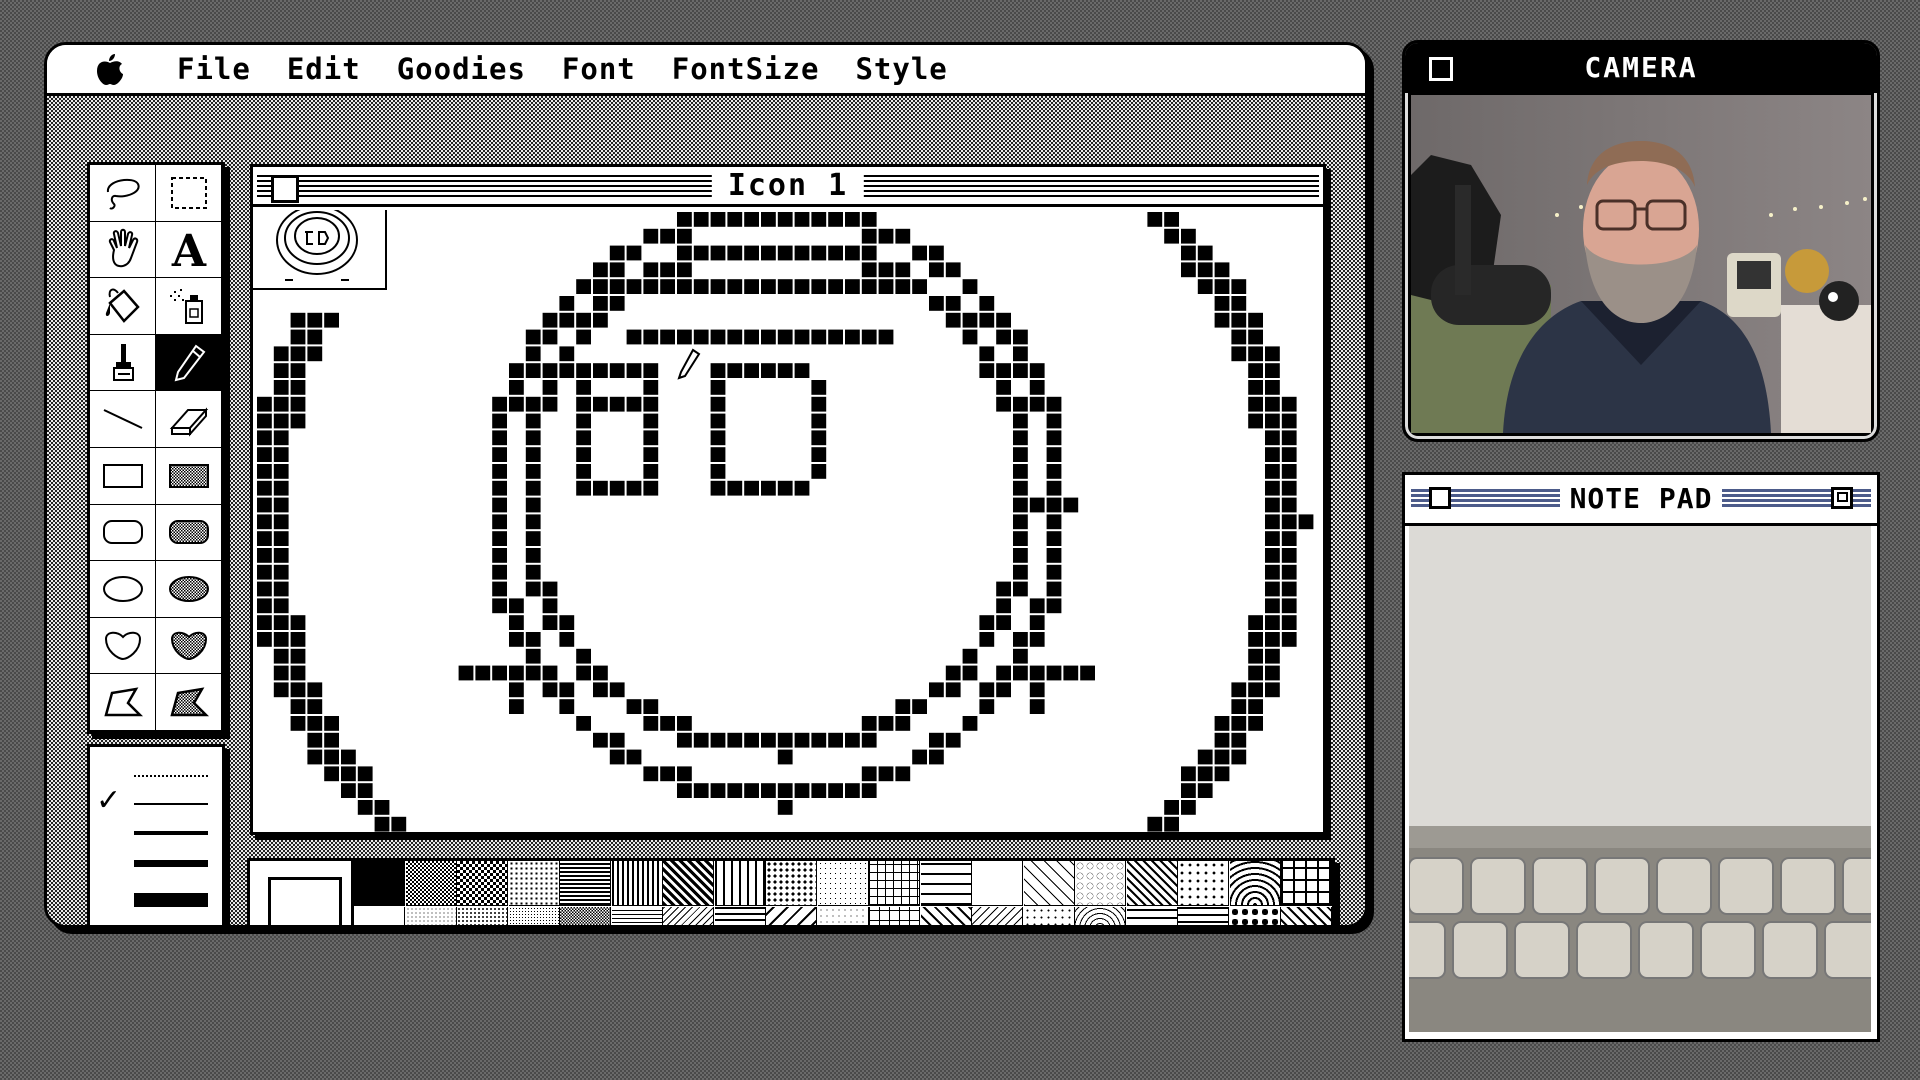  I want to click on spray-can-tool, so click(189, 306).